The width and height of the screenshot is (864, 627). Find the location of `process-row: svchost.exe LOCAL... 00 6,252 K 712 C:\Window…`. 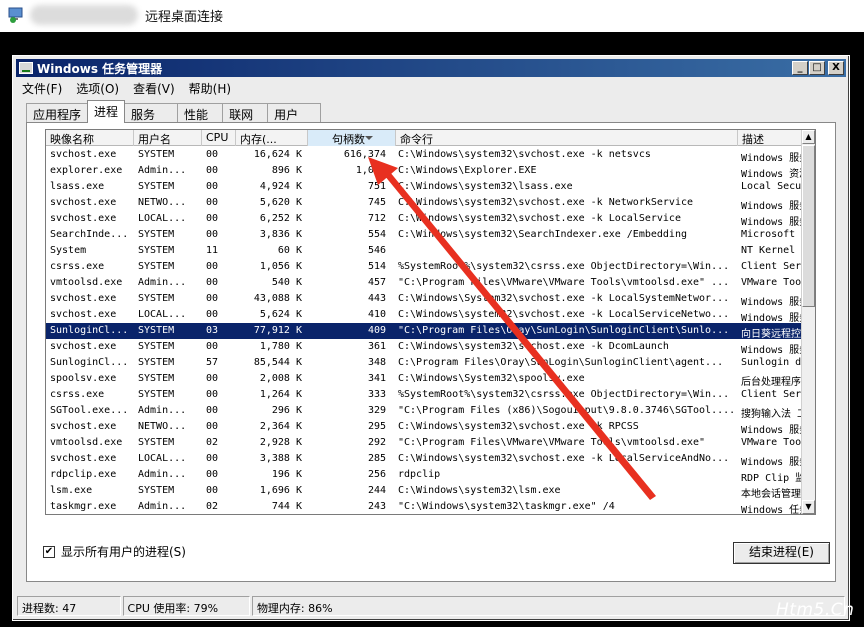

process-row: svchost.exe LOCAL... 00 6,252 K 712 C:\Window… is located at coordinates (427, 219).